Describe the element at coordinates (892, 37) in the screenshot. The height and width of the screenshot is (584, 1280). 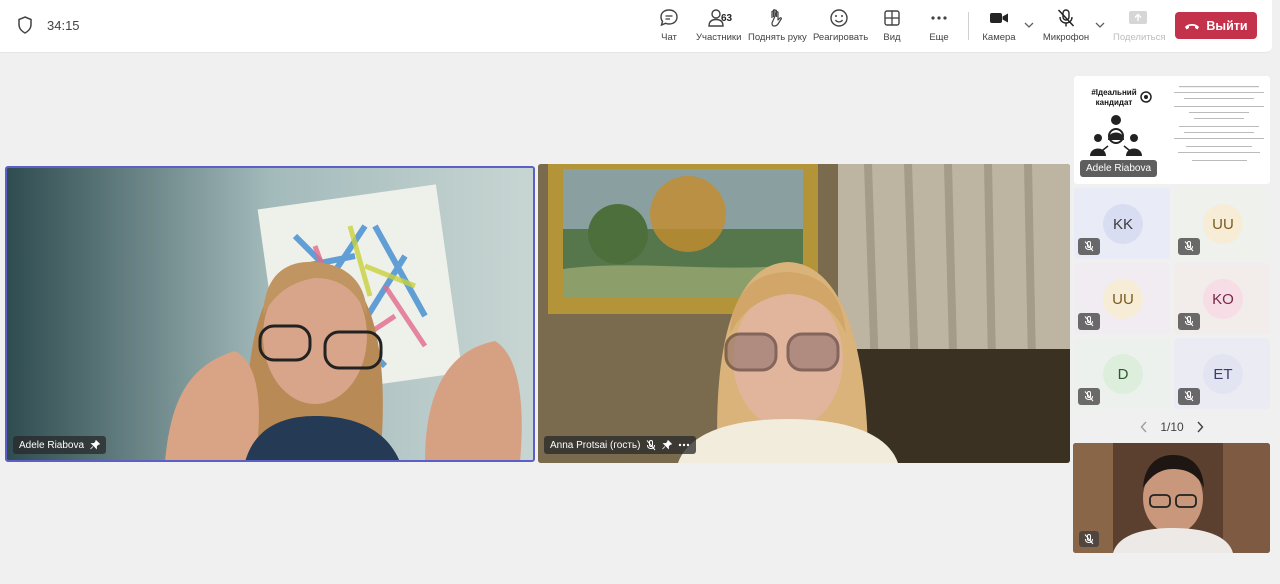
I see `view-label: Вид` at that location.